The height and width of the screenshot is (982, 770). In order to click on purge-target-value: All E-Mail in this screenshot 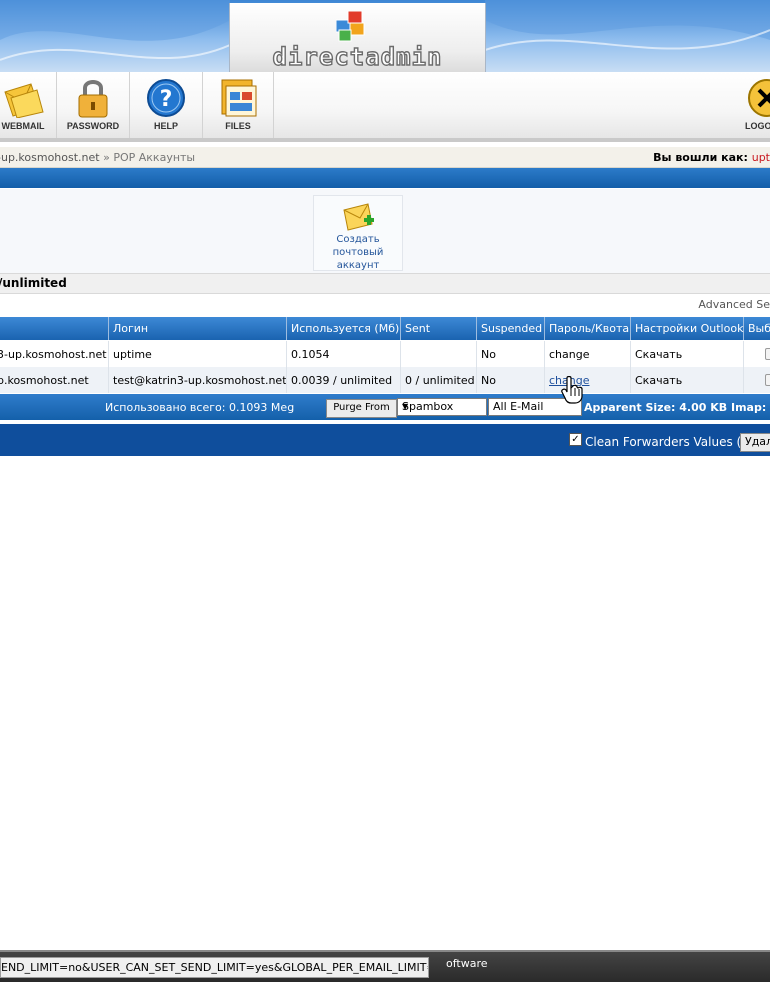, I will do `click(518, 406)`.